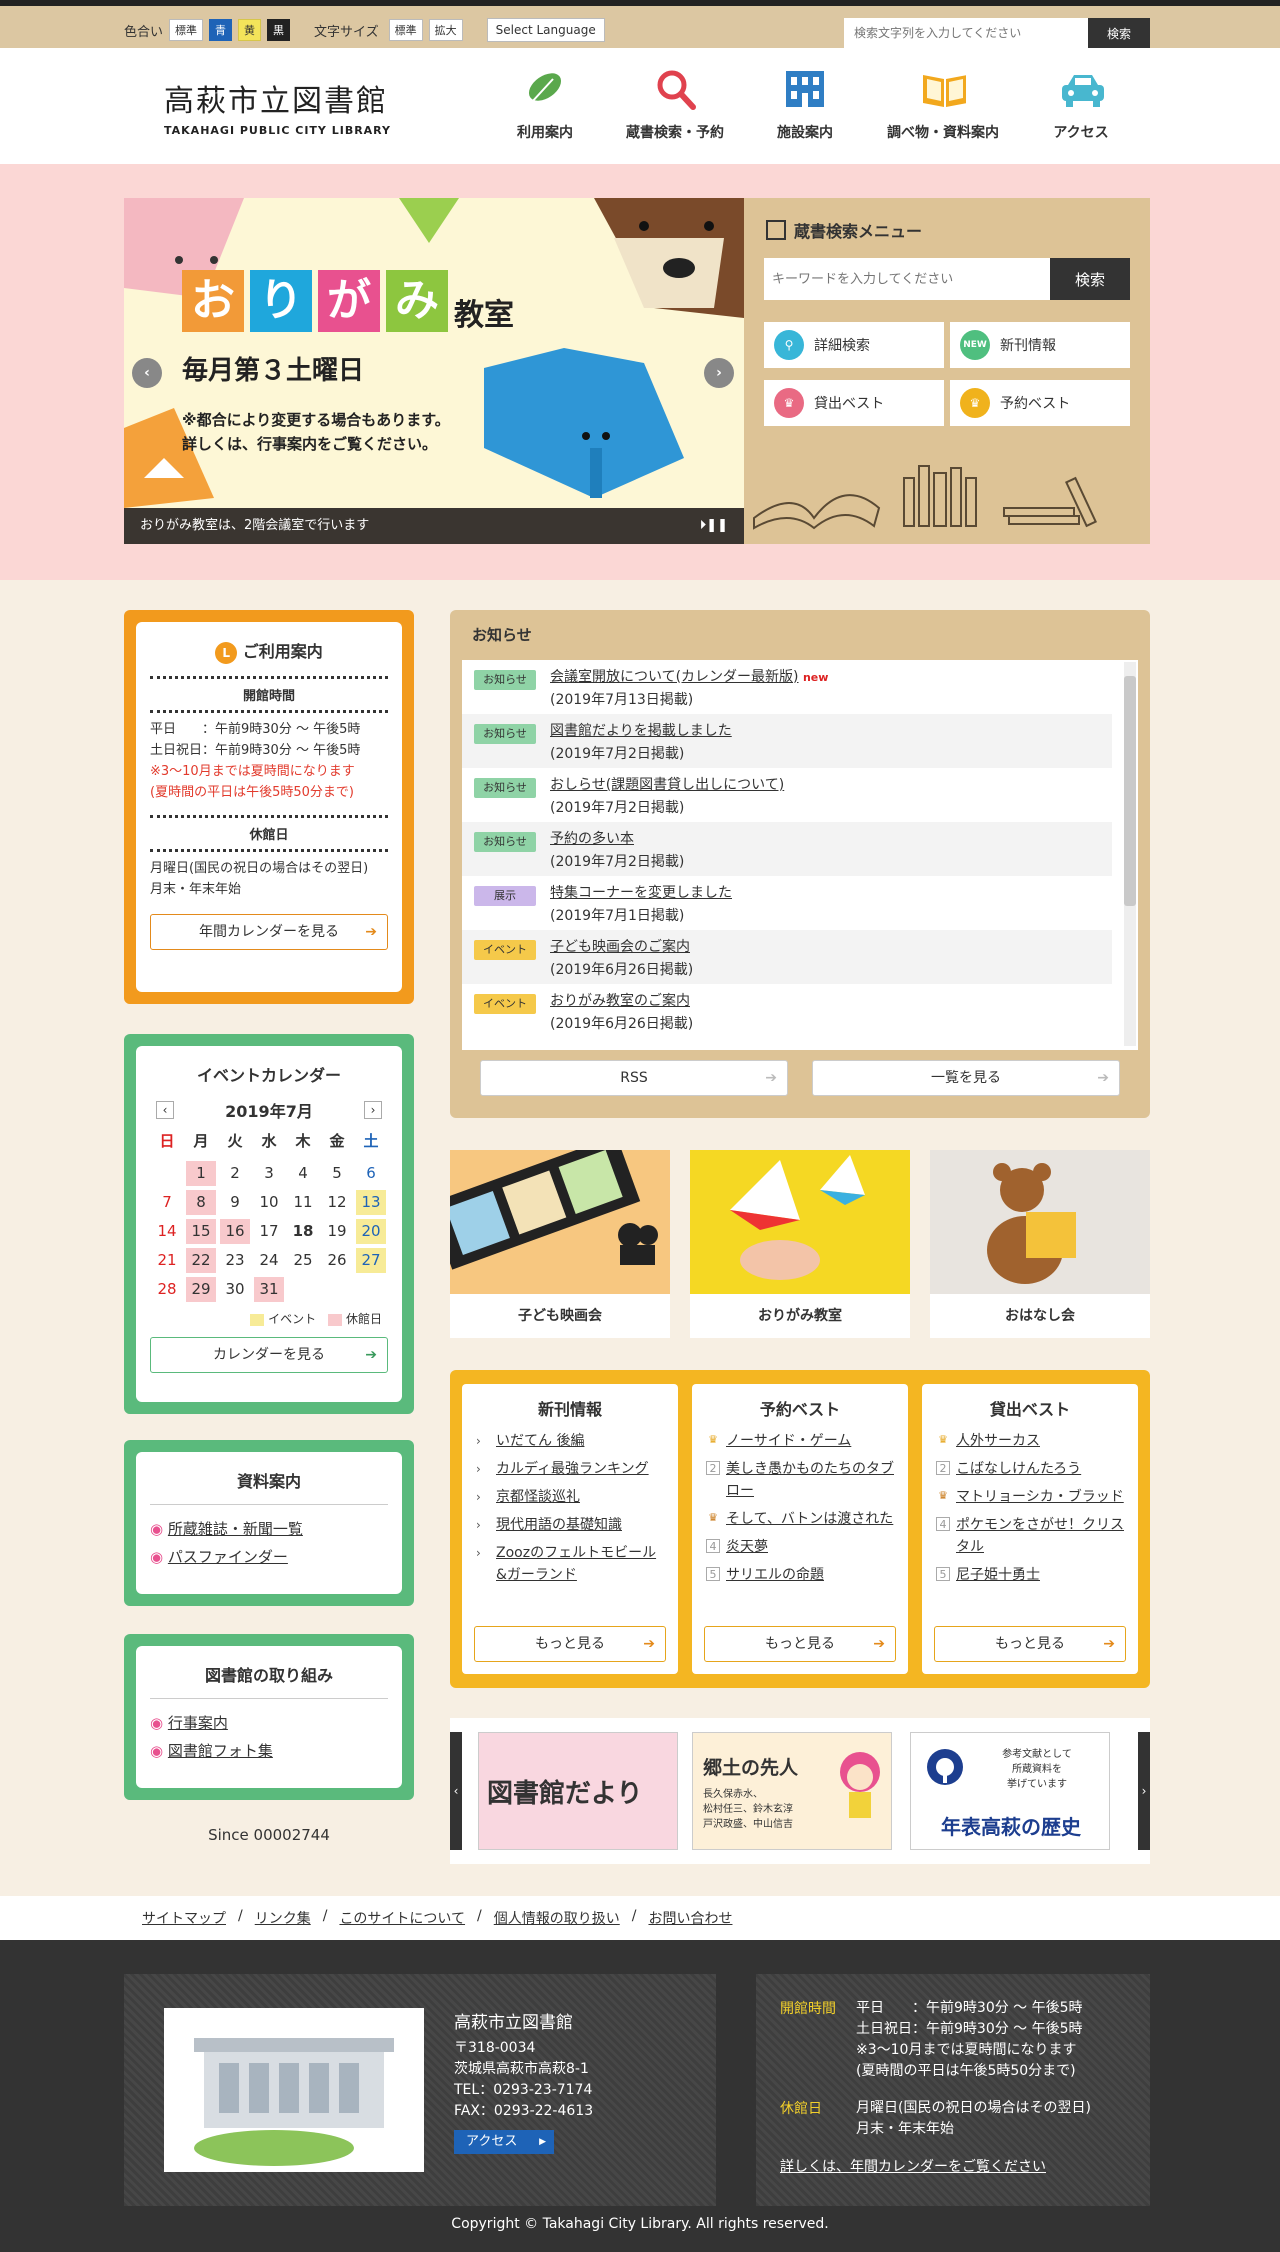 The height and width of the screenshot is (2252, 1280). What do you see at coordinates (269, 1289) in the screenshot?
I see `calendar-day: 31` at bounding box center [269, 1289].